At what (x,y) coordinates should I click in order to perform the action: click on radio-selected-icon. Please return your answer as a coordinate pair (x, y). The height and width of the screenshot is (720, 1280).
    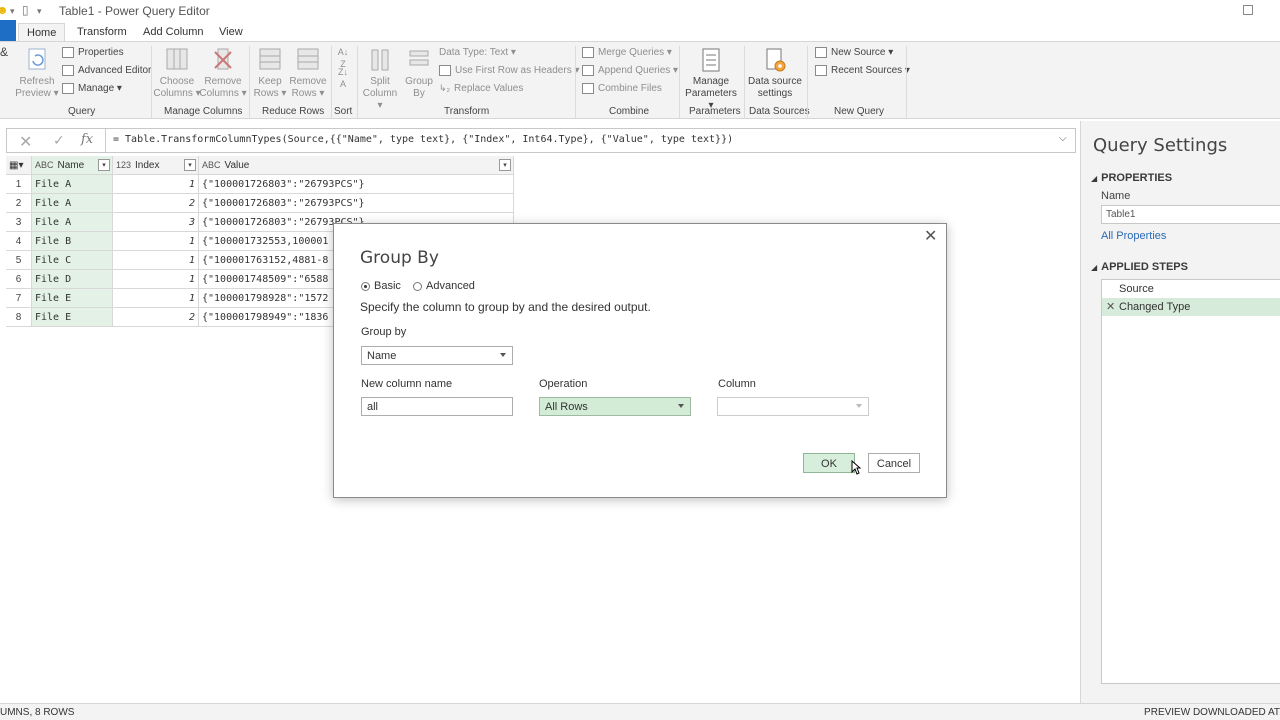
    Looking at the image, I should click on (365, 286).